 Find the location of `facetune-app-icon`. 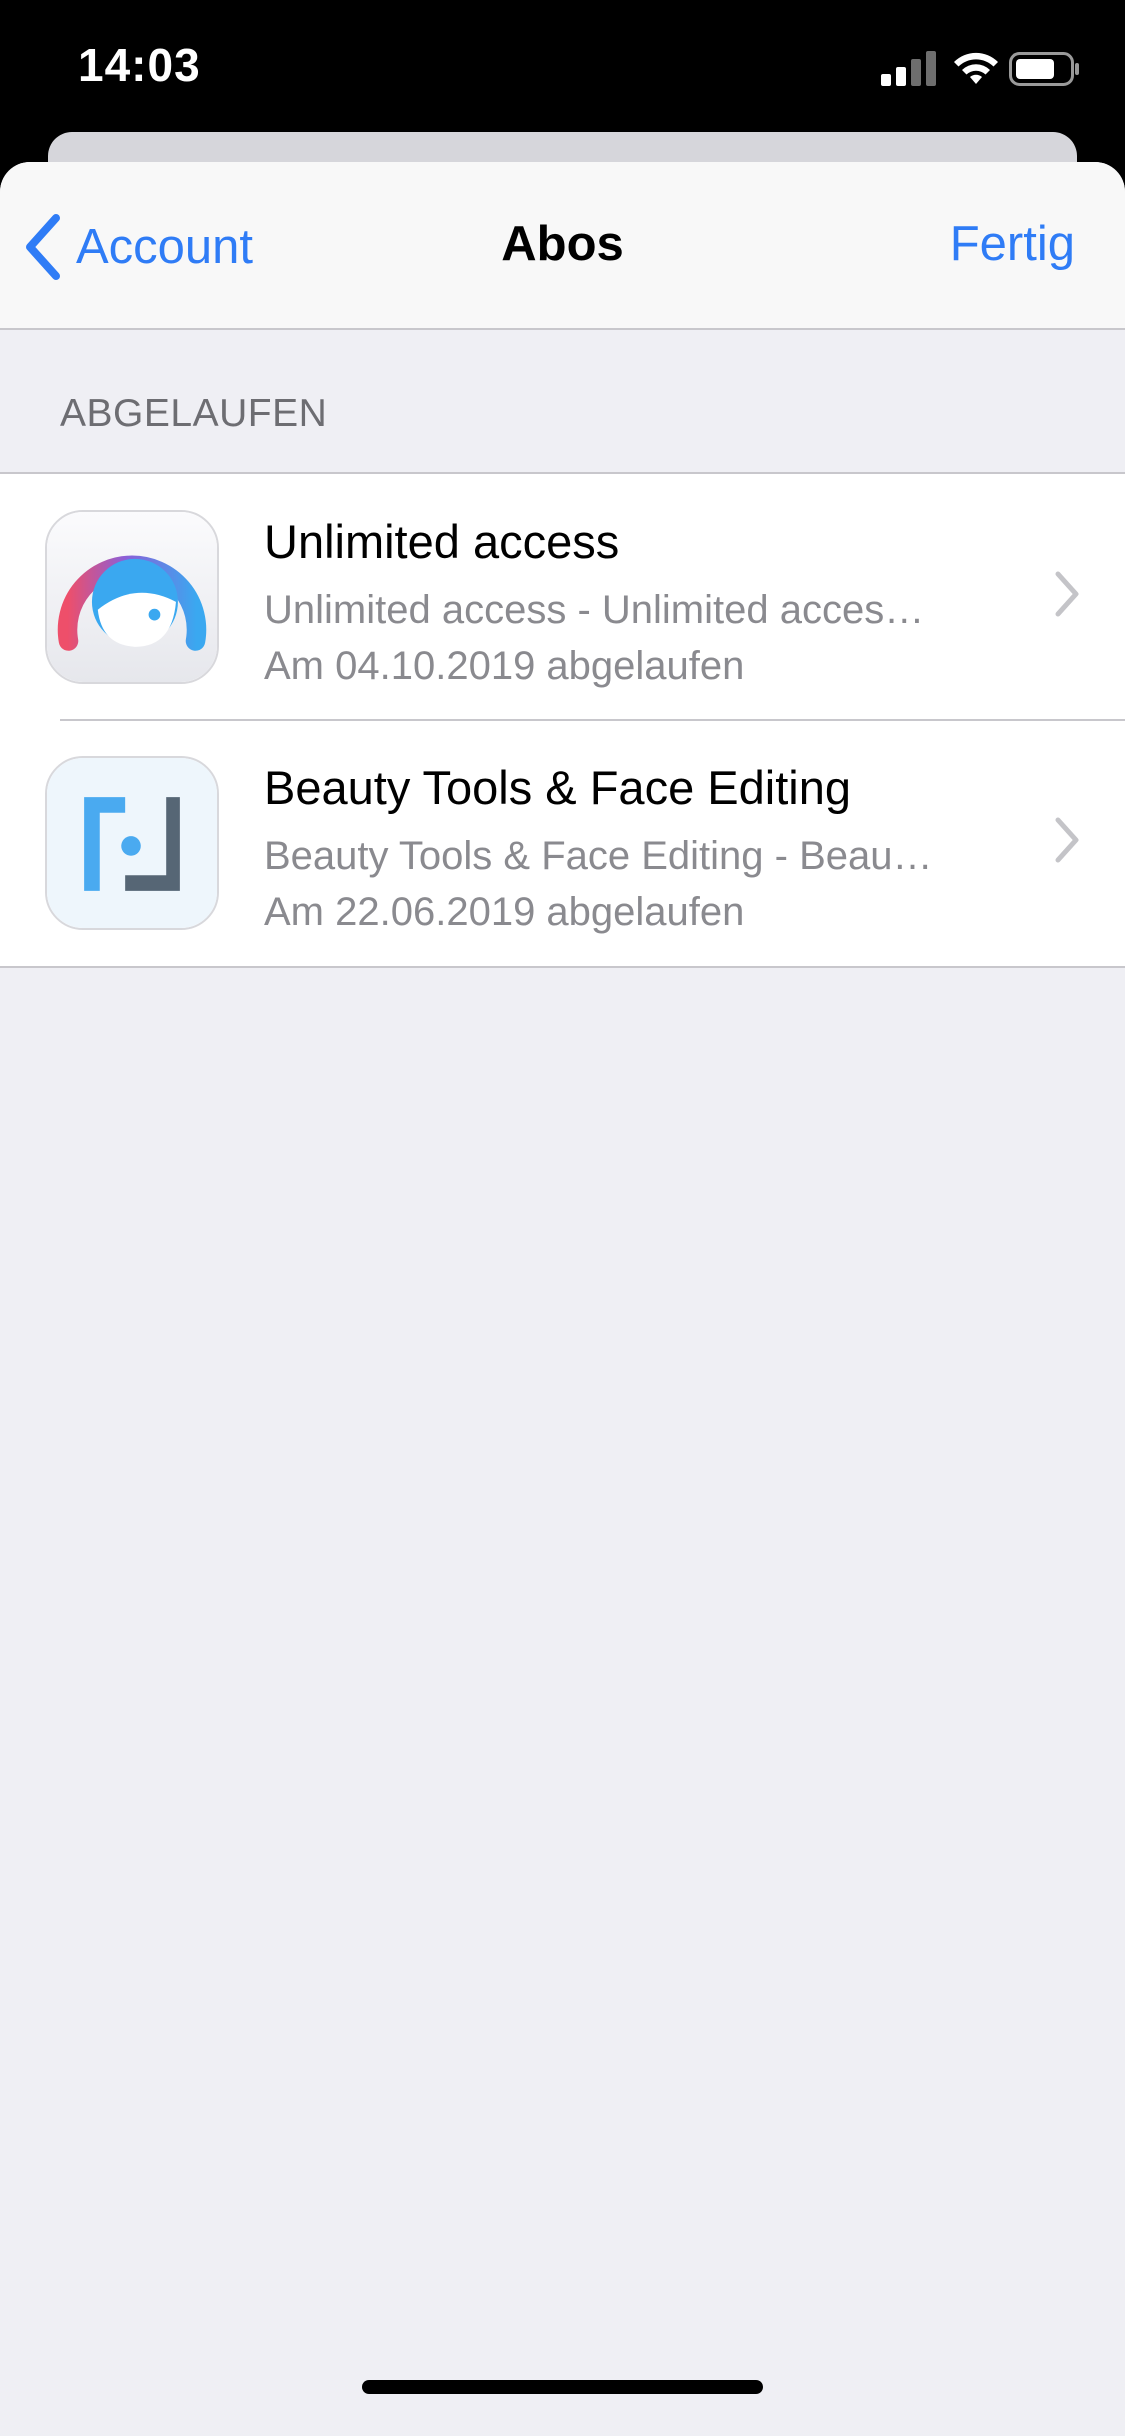

facetune-app-icon is located at coordinates (132, 597).